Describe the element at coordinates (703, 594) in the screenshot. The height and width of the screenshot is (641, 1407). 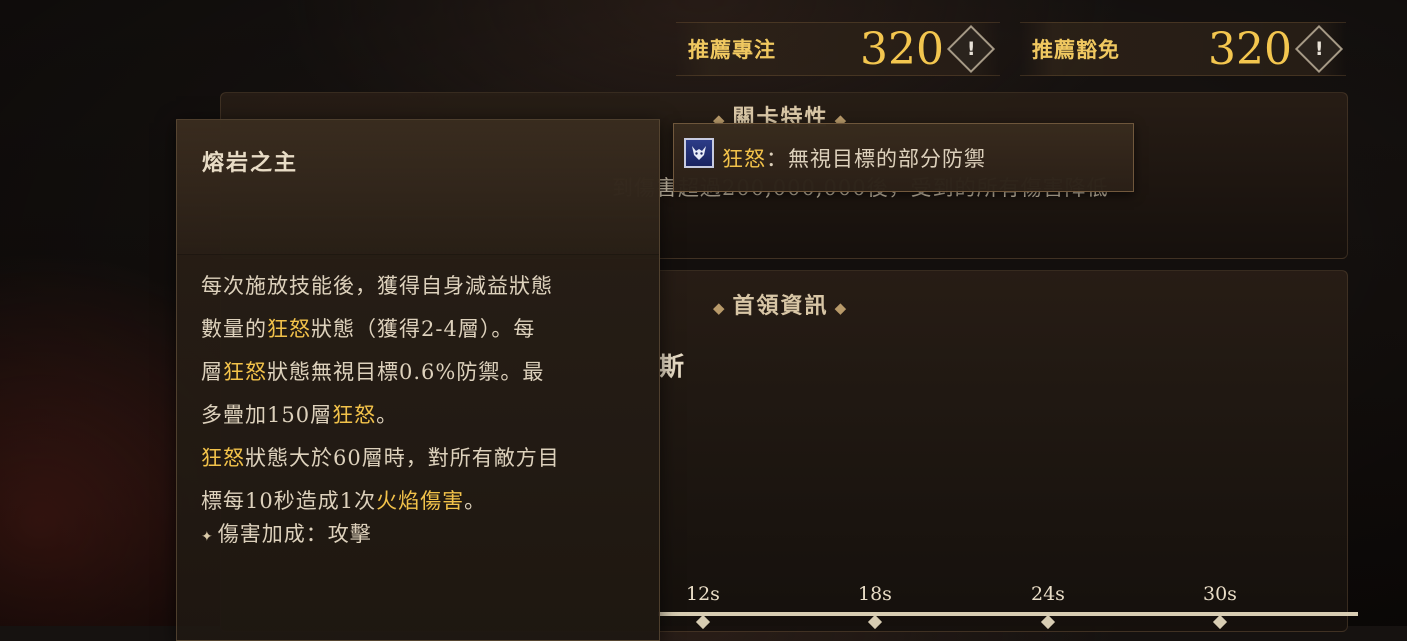
I see `timeline-tick: 12s` at that location.